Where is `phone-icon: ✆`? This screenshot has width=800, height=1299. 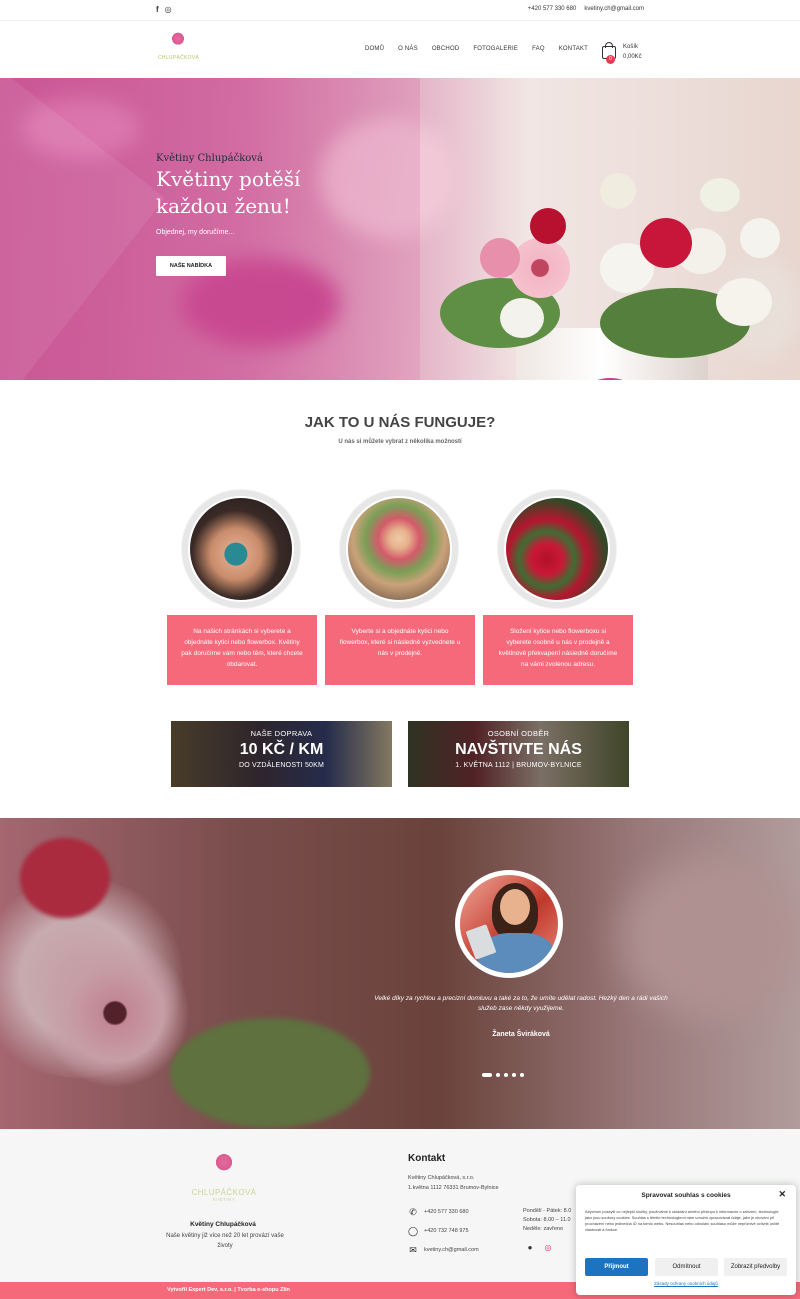 phone-icon: ✆ is located at coordinates (413, 1212).